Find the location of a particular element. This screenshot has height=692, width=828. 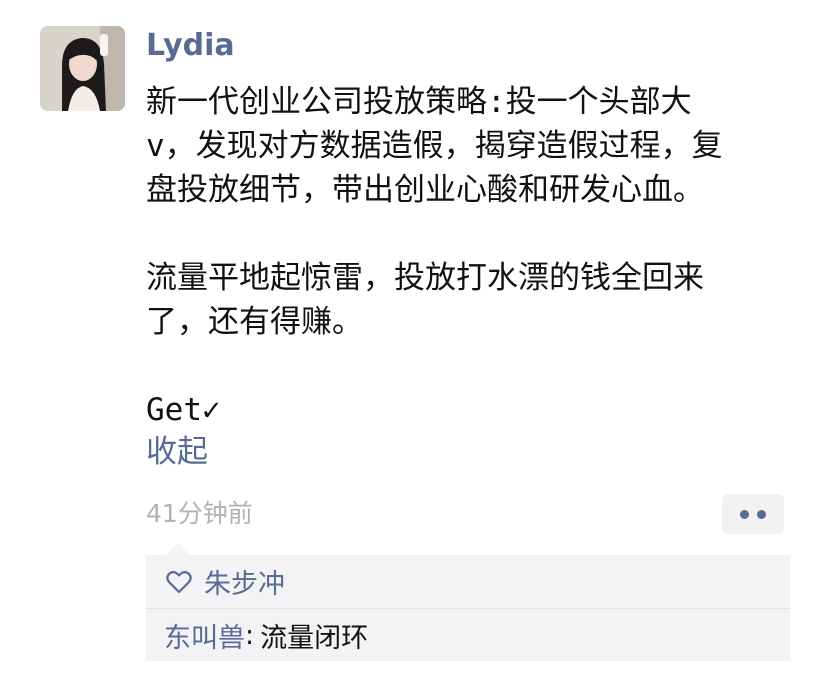

comment-author: 东叫兽 is located at coordinates (204, 635).